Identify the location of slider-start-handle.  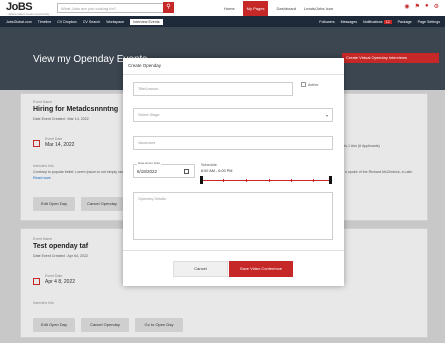
(201, 180).